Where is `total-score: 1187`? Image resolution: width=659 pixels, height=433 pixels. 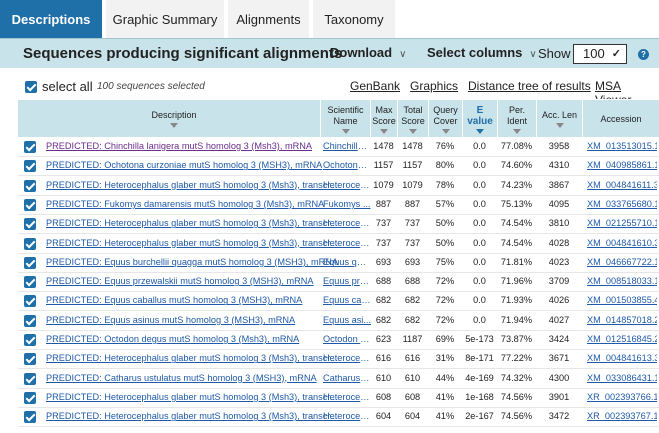
total-score: 1187 is located at coordinates (412, 339).